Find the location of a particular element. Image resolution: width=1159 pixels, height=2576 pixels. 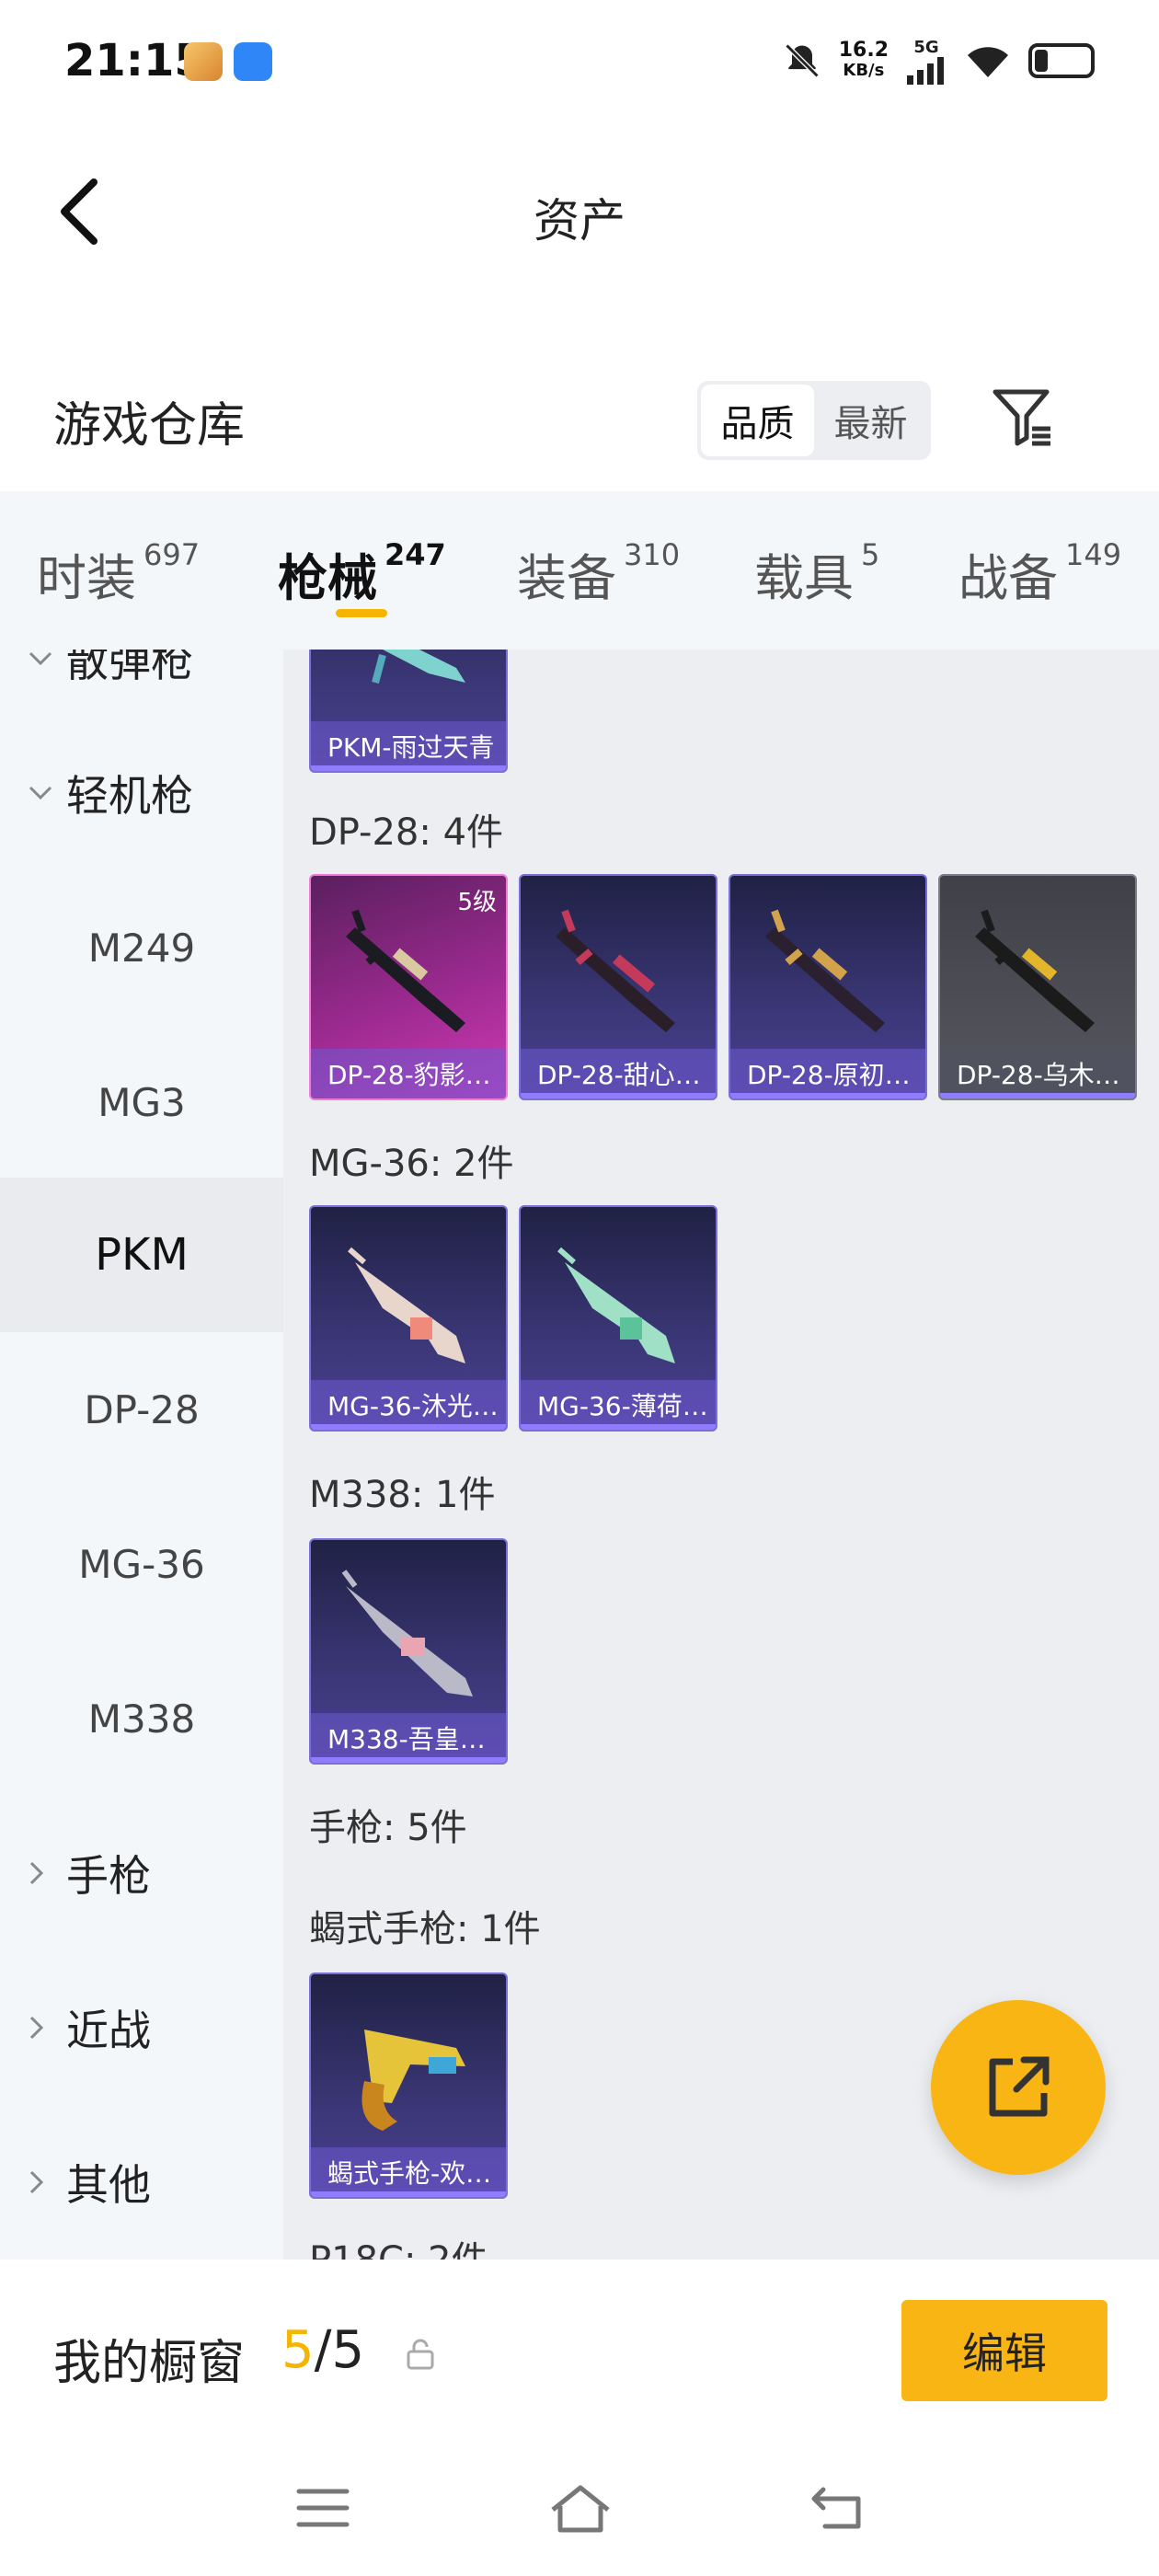

group-title-m338: M338: 1件 is located at coordinates (402, 1495).